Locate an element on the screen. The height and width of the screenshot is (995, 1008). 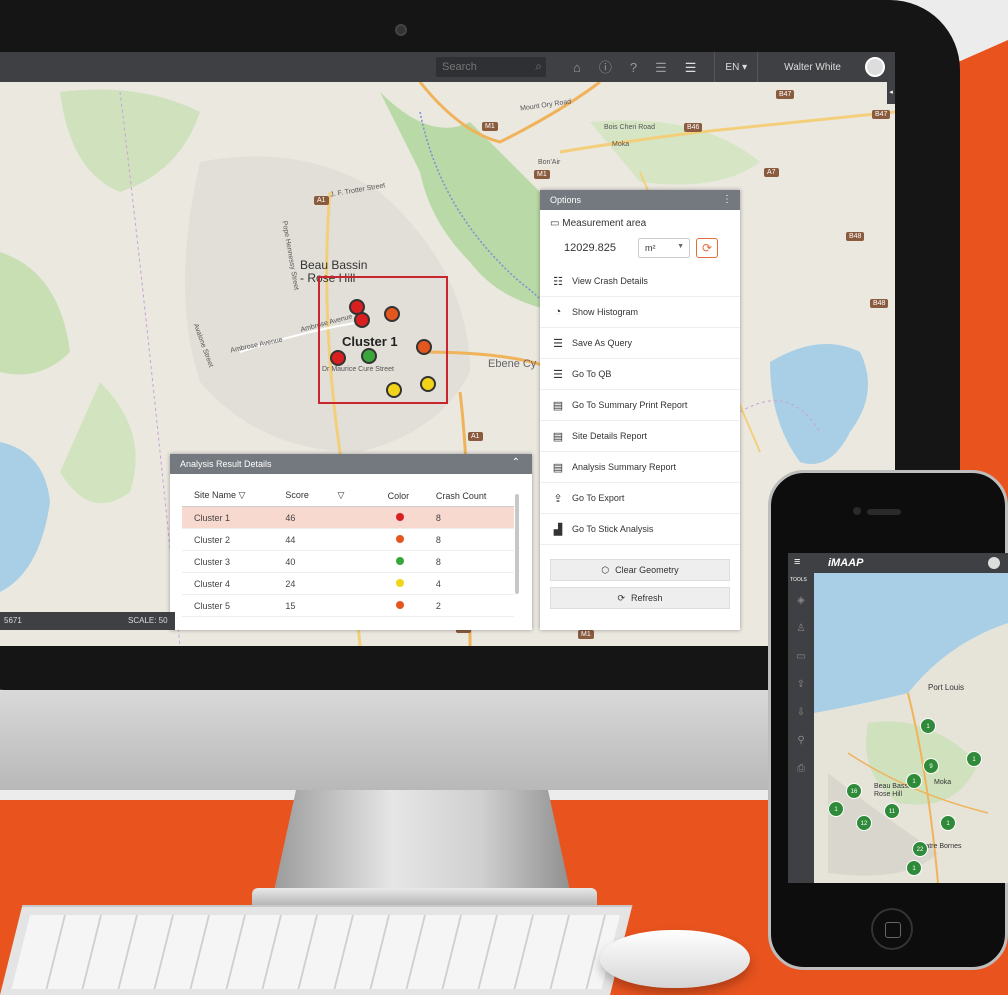
option-summary-print-report: ▤ Go To Summary Print Report is located at coordinates (640, 405).